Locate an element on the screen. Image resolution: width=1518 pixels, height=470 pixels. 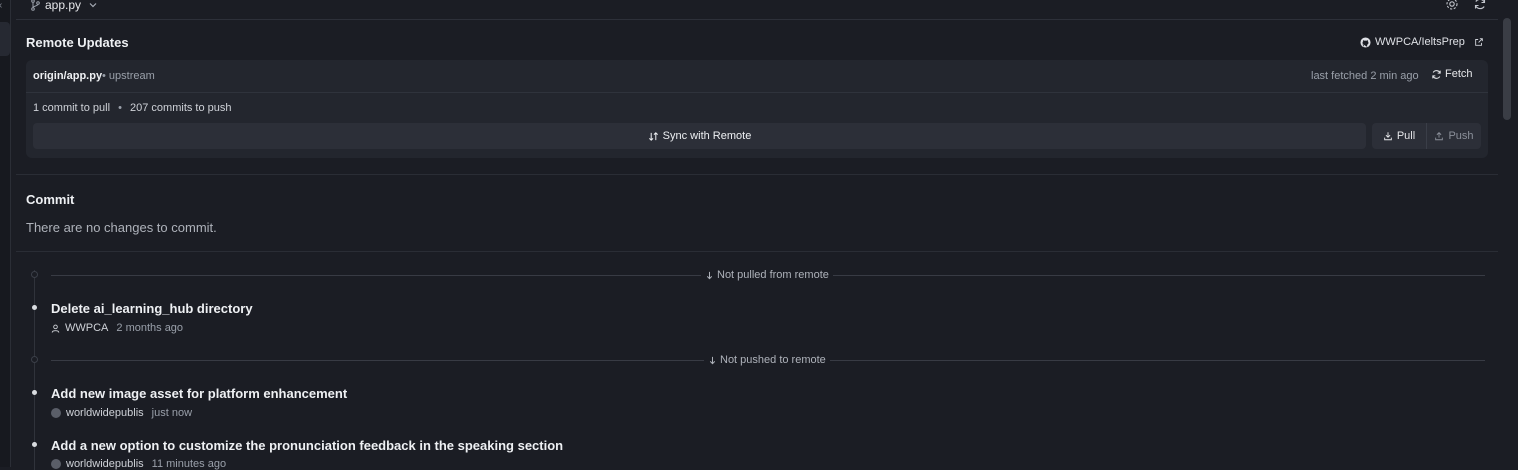
not-pulled-text: Not pulled from remote is located at coordinates (773, 275).